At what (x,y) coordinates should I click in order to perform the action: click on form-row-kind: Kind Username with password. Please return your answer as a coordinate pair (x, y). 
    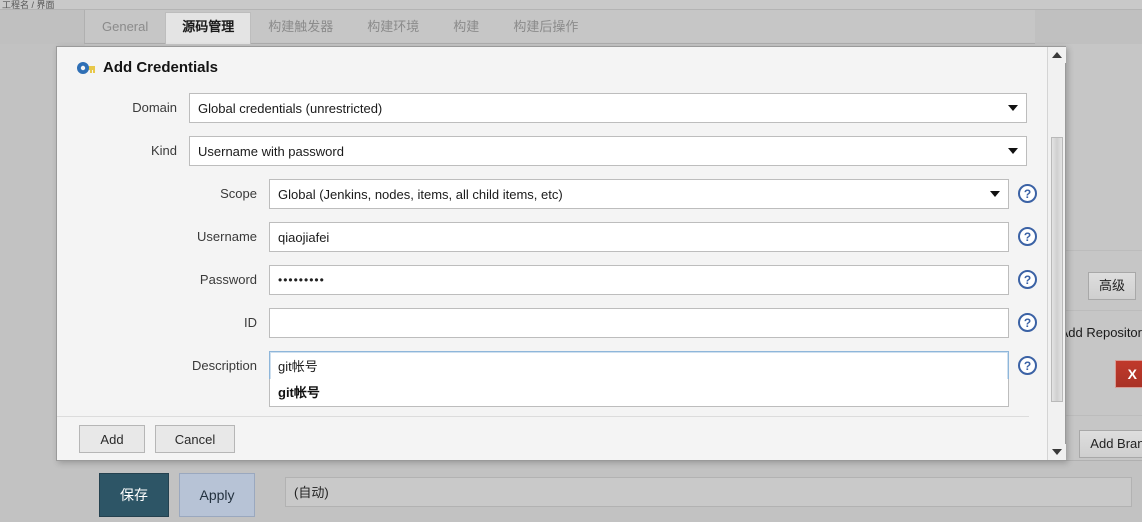
    Looking at the image, I should click on (552, 155).